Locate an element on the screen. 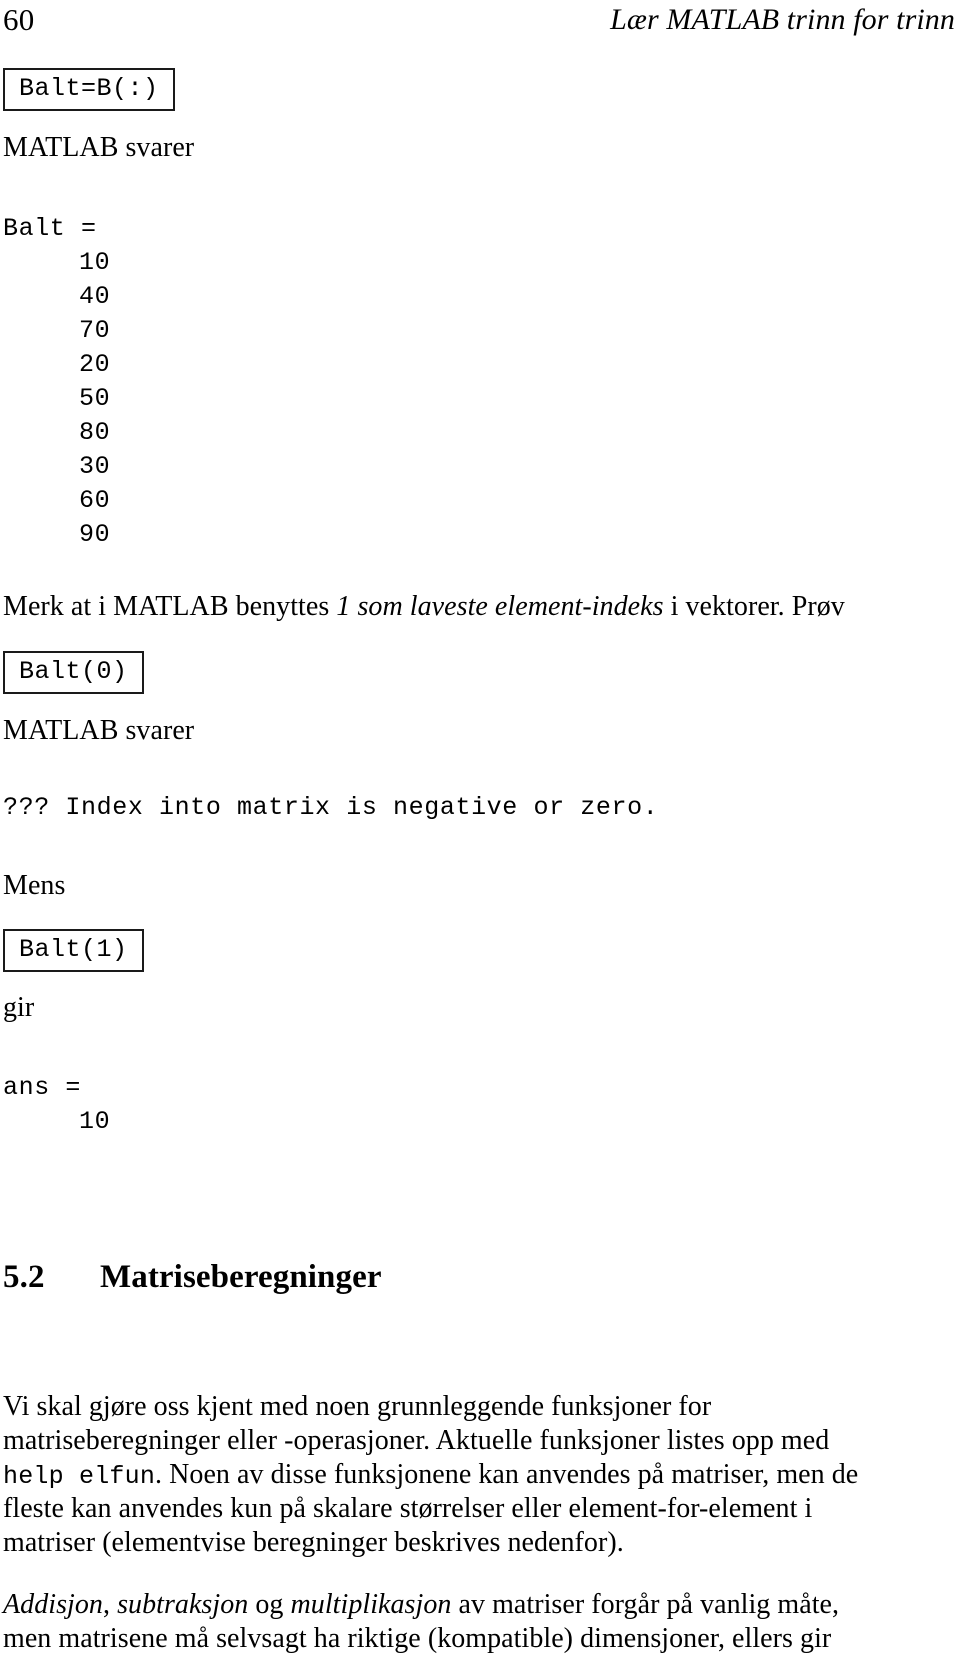  index-note-pre: Merk at i MATLAB benyttes is located at coordinates (170, 606).